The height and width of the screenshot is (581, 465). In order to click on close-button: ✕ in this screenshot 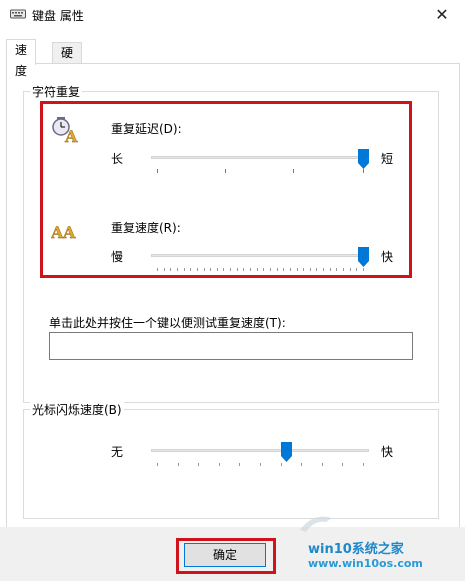, I will do `click(442, 15)`.